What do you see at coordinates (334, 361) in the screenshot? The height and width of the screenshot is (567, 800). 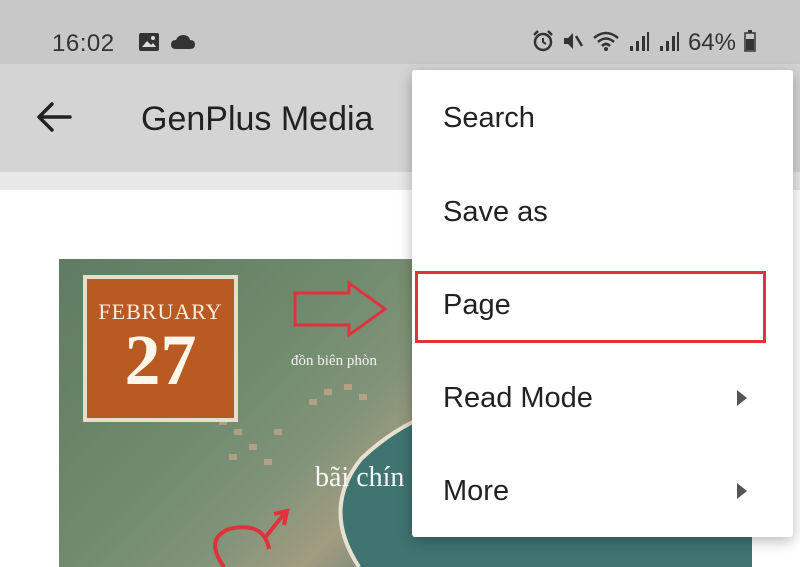 I see `map-label: đồn biên phòn` at bounding box center [334, 361].